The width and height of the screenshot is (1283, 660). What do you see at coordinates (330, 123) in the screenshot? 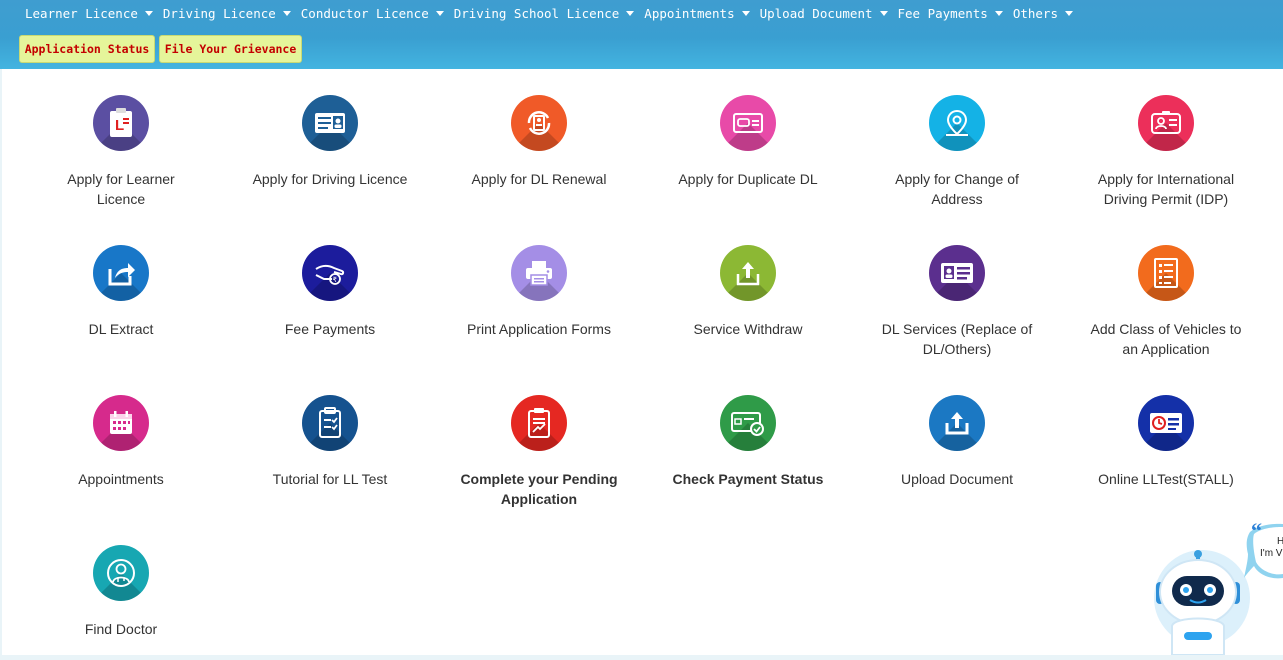
I see `id-card-icon` at bounding box center [330, 123].